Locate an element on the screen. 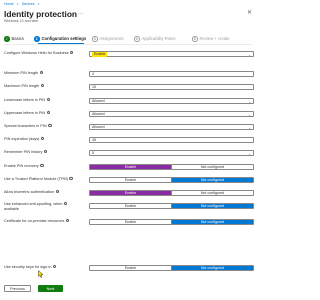 The width and height of the screenshot is (320, 300). label-text: Special characters in PIN is located at coordinates (25, 126).